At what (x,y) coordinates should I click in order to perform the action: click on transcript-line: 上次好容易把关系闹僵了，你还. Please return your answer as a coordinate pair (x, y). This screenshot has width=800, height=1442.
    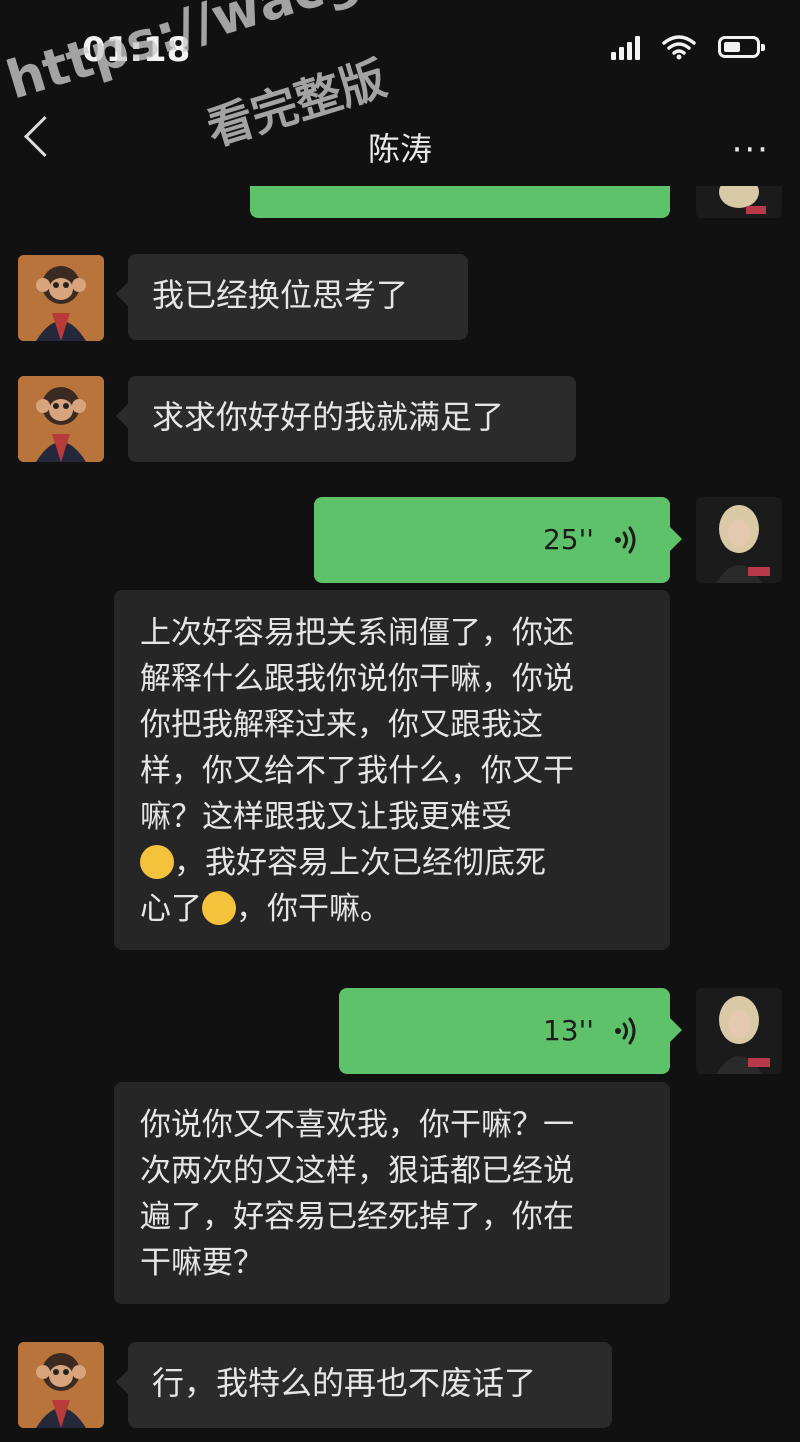
    Looking at the image, I should click on (357, 633).